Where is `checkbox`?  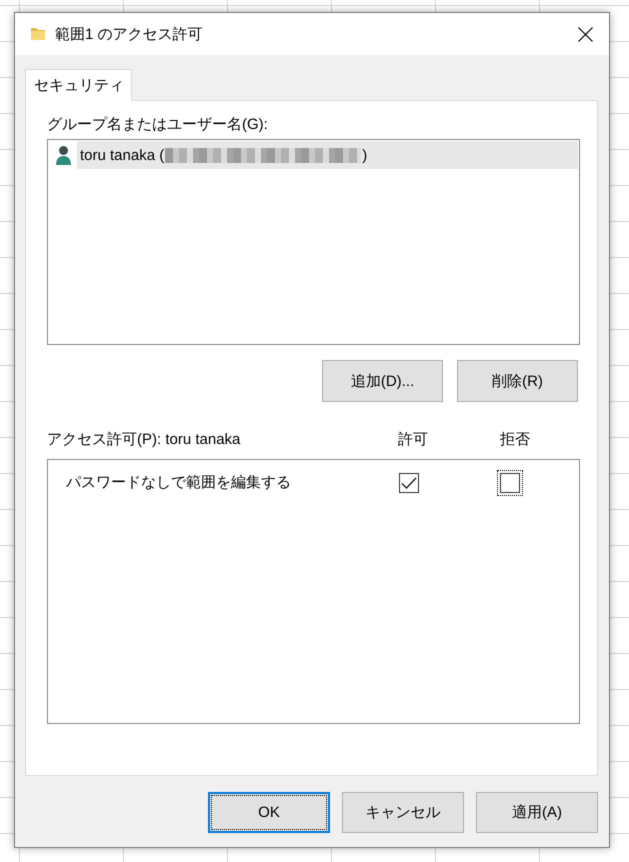 checkbox is located at coordinates (409, 483).